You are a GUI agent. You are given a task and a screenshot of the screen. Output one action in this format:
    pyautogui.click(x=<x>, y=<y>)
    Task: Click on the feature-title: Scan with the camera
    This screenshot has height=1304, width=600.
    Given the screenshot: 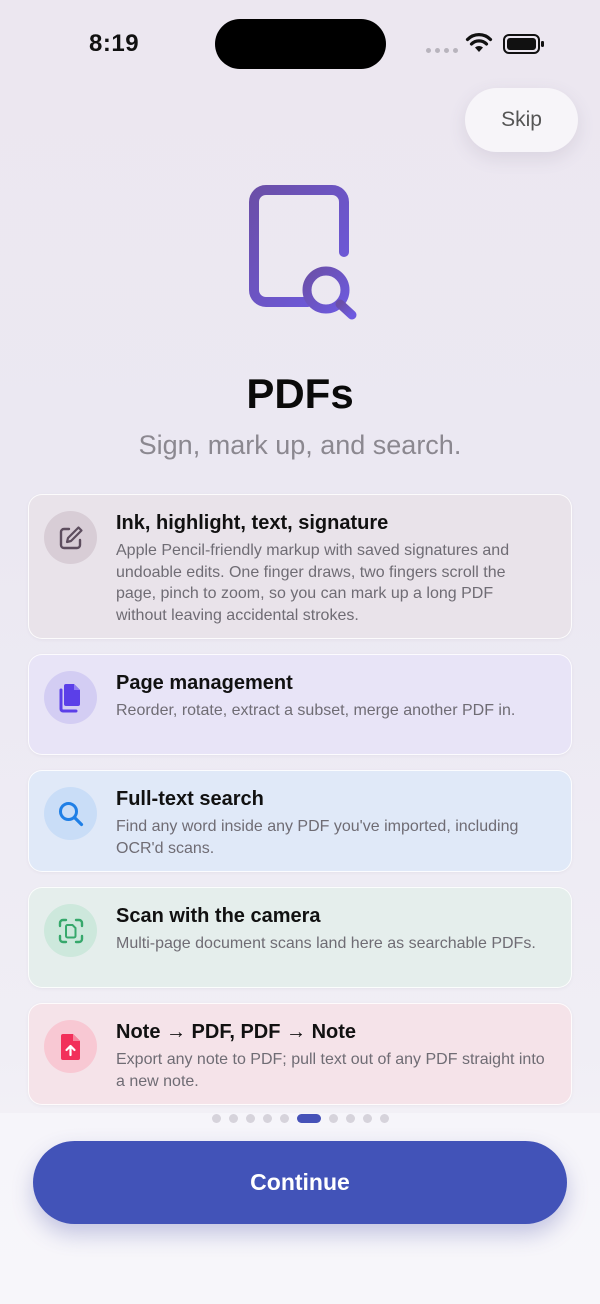 What is the action you would take?
    pyautogui.click(x=218, y=916)
    